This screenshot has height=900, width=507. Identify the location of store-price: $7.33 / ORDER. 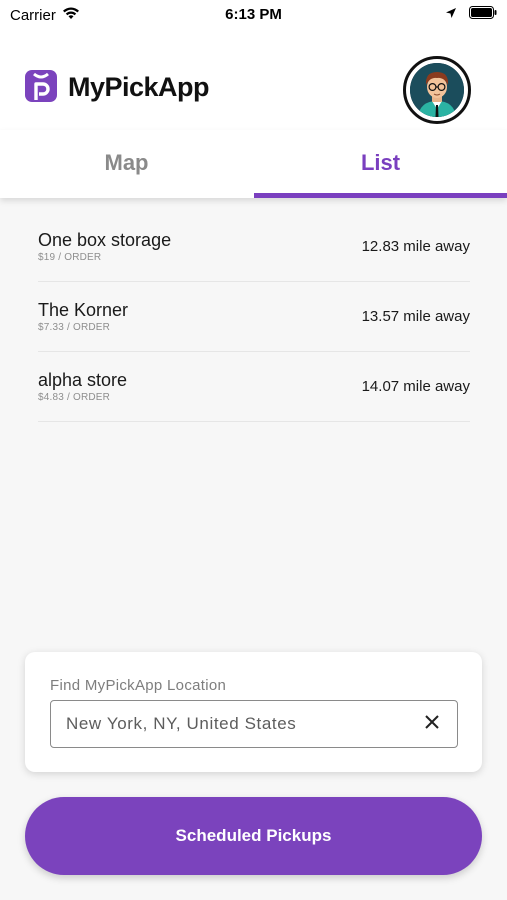
(74, 327).